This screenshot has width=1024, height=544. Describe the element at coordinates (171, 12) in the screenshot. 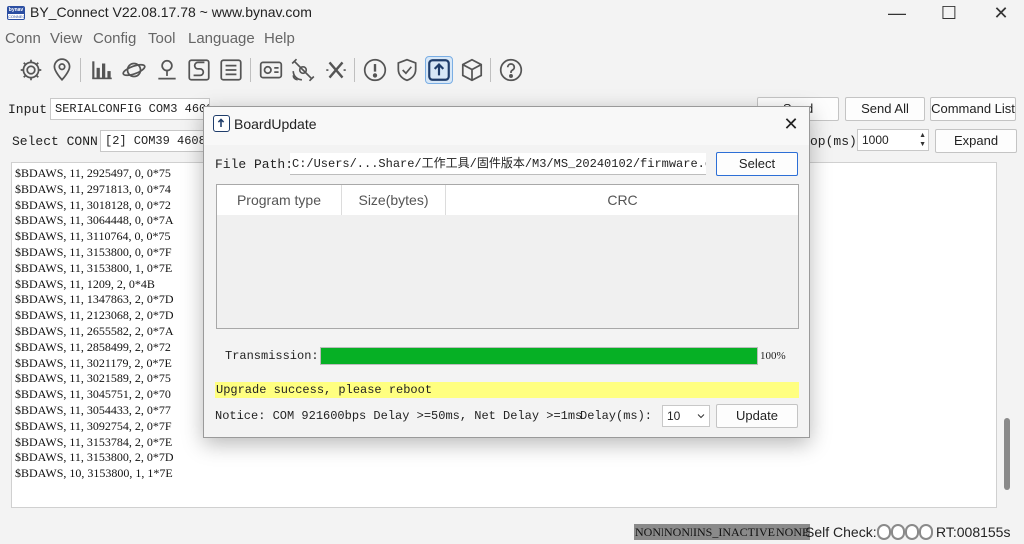

I see `window-title: BY_Connect V22.08.17.78 ~ www.bynav.com` at that location.